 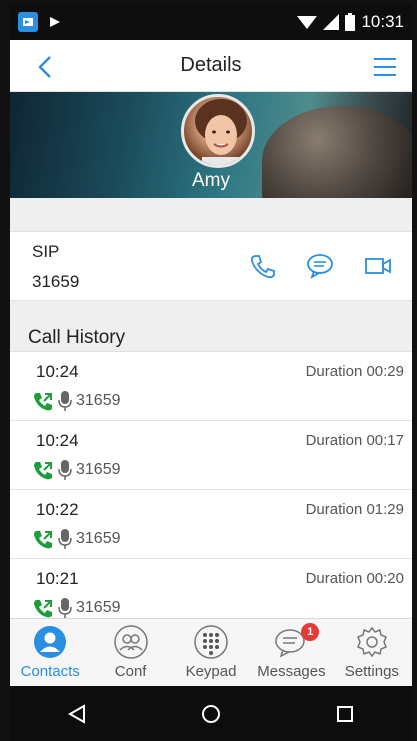 I want to click on phone-icon, so click(x=262, y=267).